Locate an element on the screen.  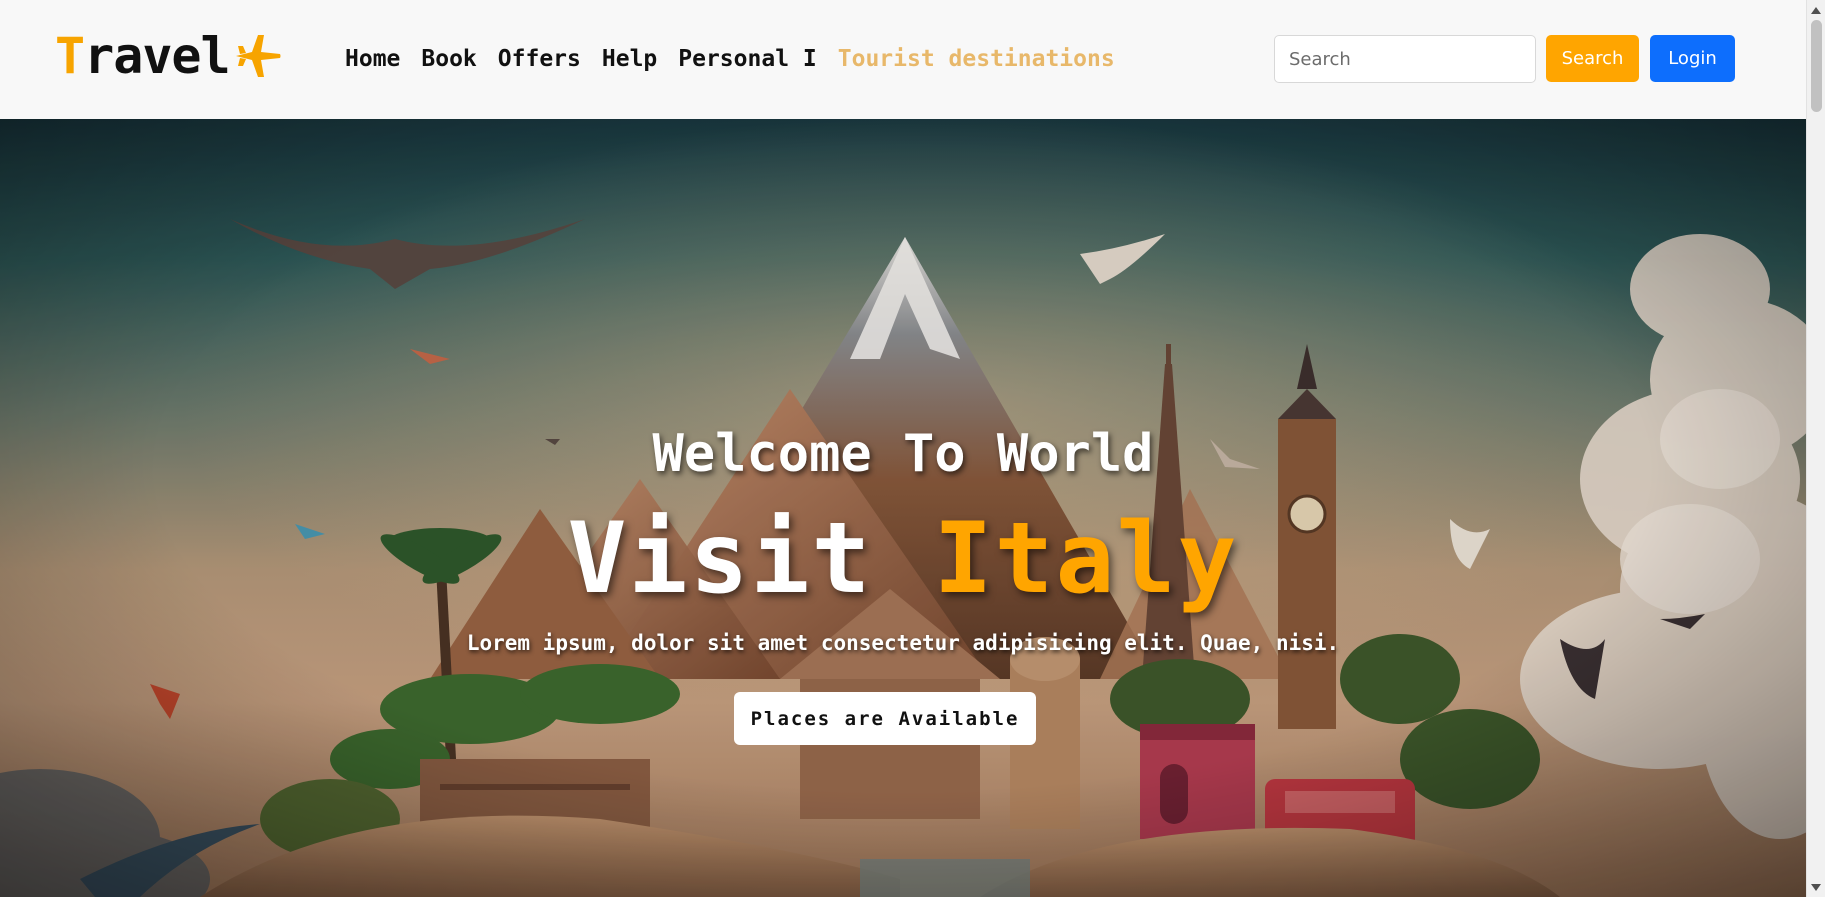
nav-personal: Personal I is located at coordinates (747, 59).